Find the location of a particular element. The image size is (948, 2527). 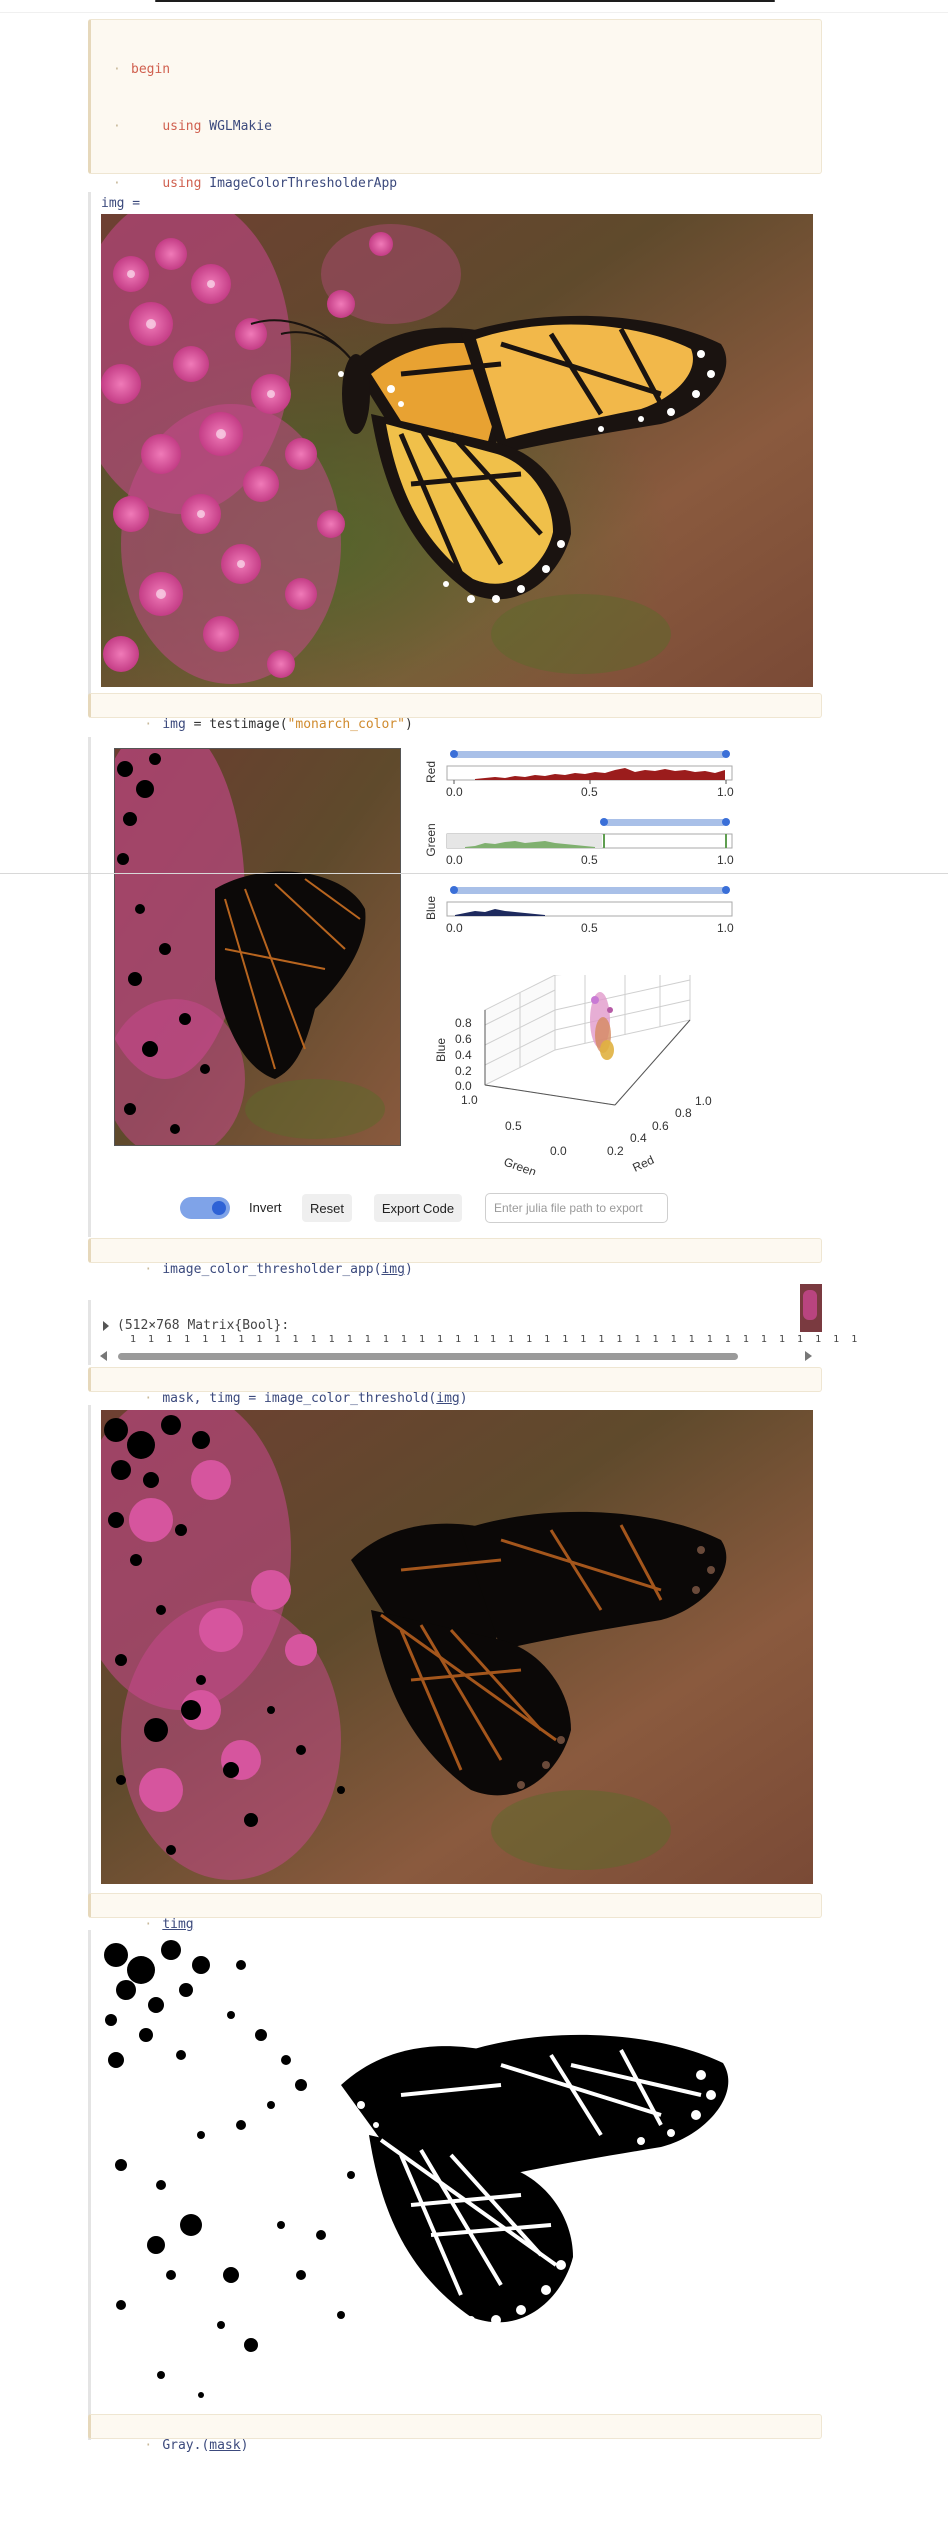

img-assign: = testimage( is located at coordinates (236, 724).